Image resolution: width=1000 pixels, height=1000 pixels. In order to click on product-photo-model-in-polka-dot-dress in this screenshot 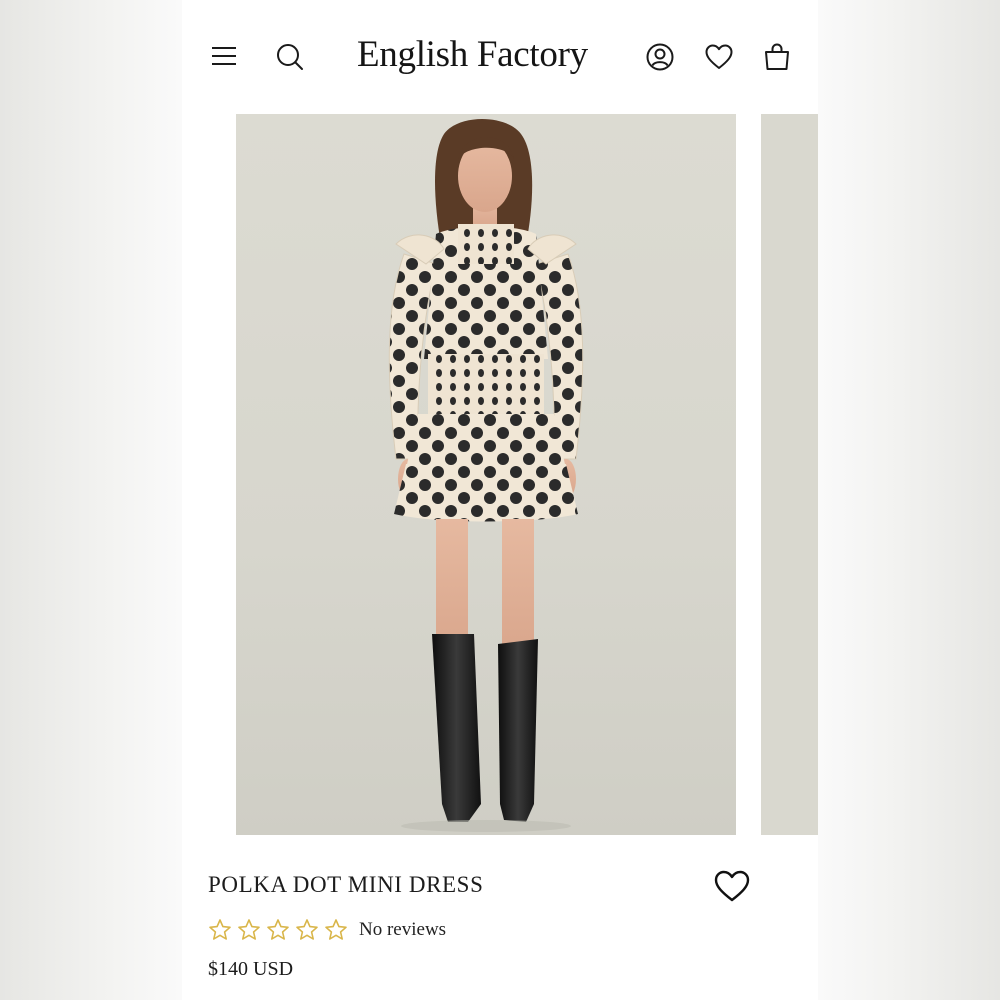, I will do `click(486, 475)`.